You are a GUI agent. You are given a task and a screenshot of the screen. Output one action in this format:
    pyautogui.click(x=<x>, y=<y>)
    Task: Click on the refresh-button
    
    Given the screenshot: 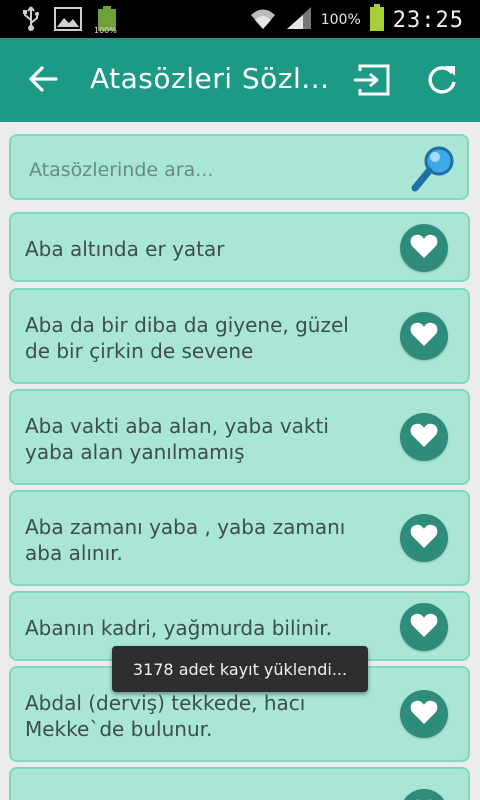 What is the action you would take?
    pyautogui.click(x=444, y=81)
    